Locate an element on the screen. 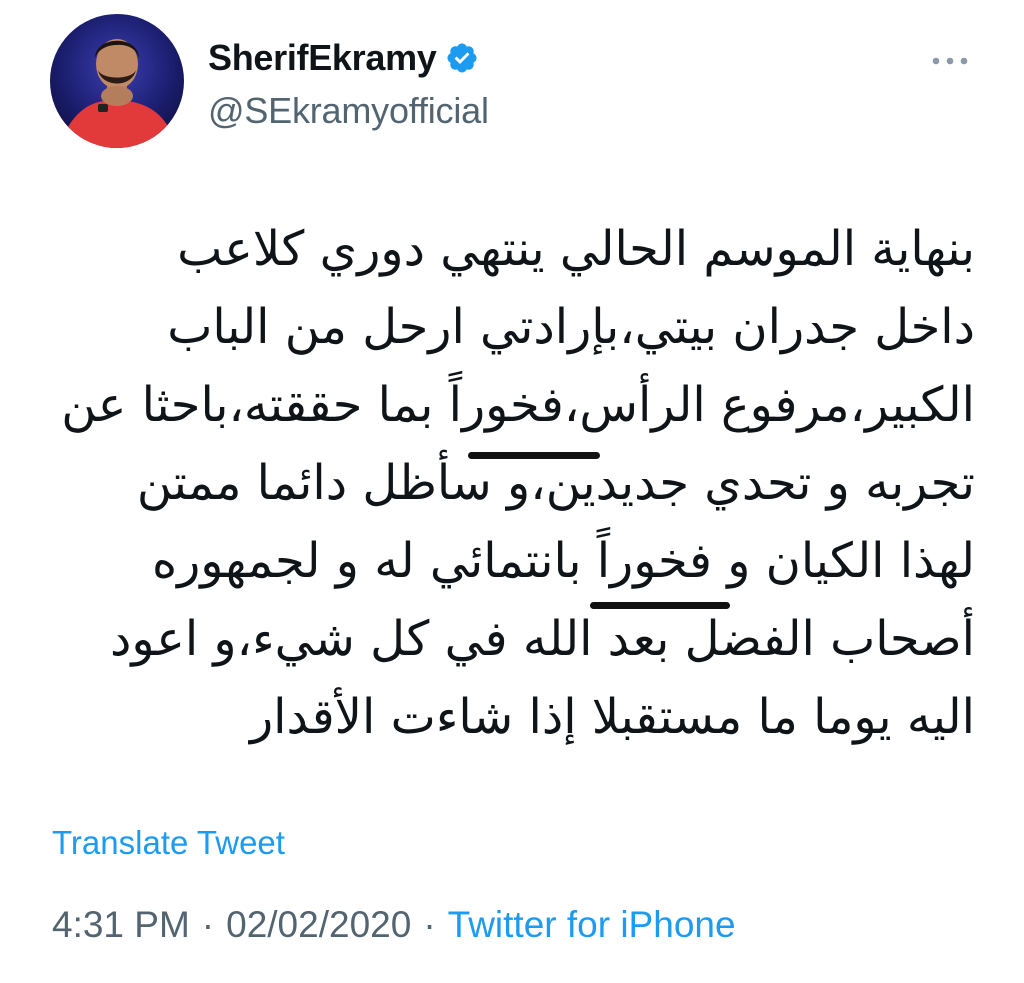 The height and width of the screenshot is (983, 1024). display-name-row: SherifEkramy is located at coordinates (348, 58).